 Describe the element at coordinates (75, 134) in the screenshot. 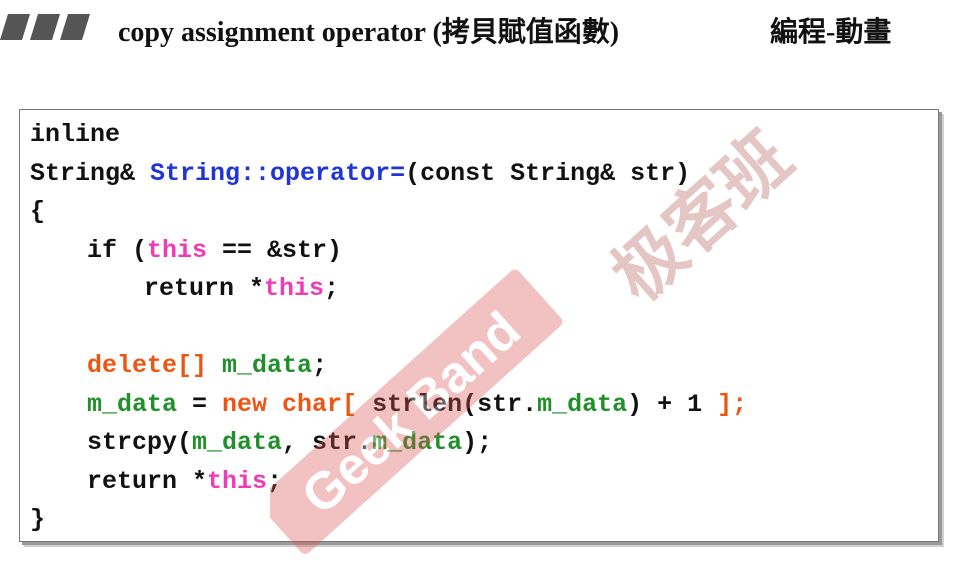

I see `code-line-1: inline` at that location.